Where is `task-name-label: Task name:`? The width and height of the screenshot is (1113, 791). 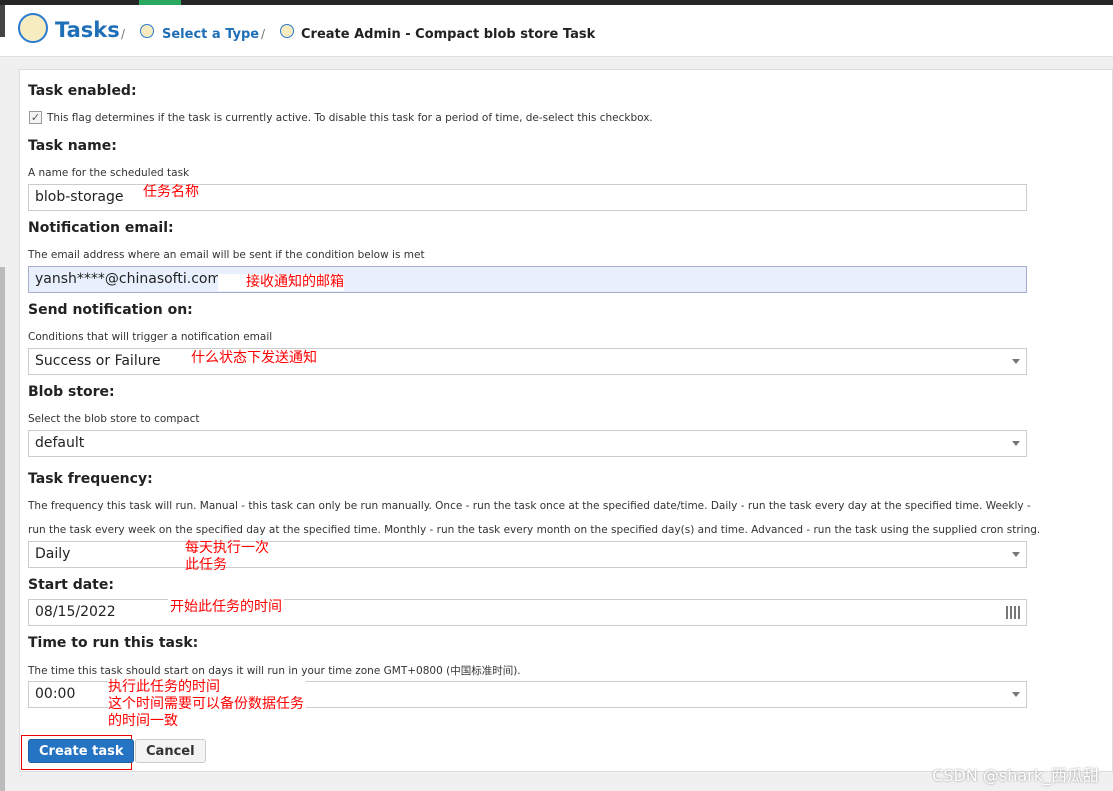
task-name-label: Task name: is located at coordinates (72, 146).